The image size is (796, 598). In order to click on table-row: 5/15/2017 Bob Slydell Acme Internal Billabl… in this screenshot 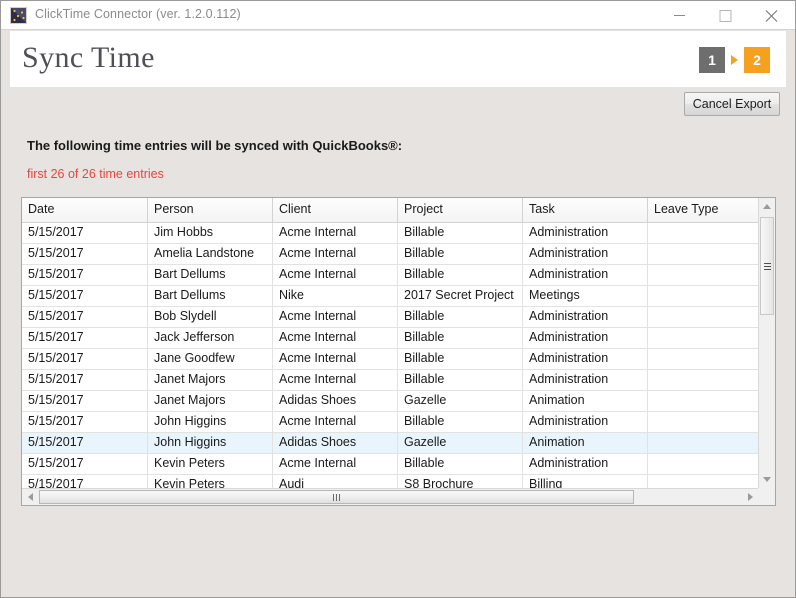, I will do `click(398, 317)`.